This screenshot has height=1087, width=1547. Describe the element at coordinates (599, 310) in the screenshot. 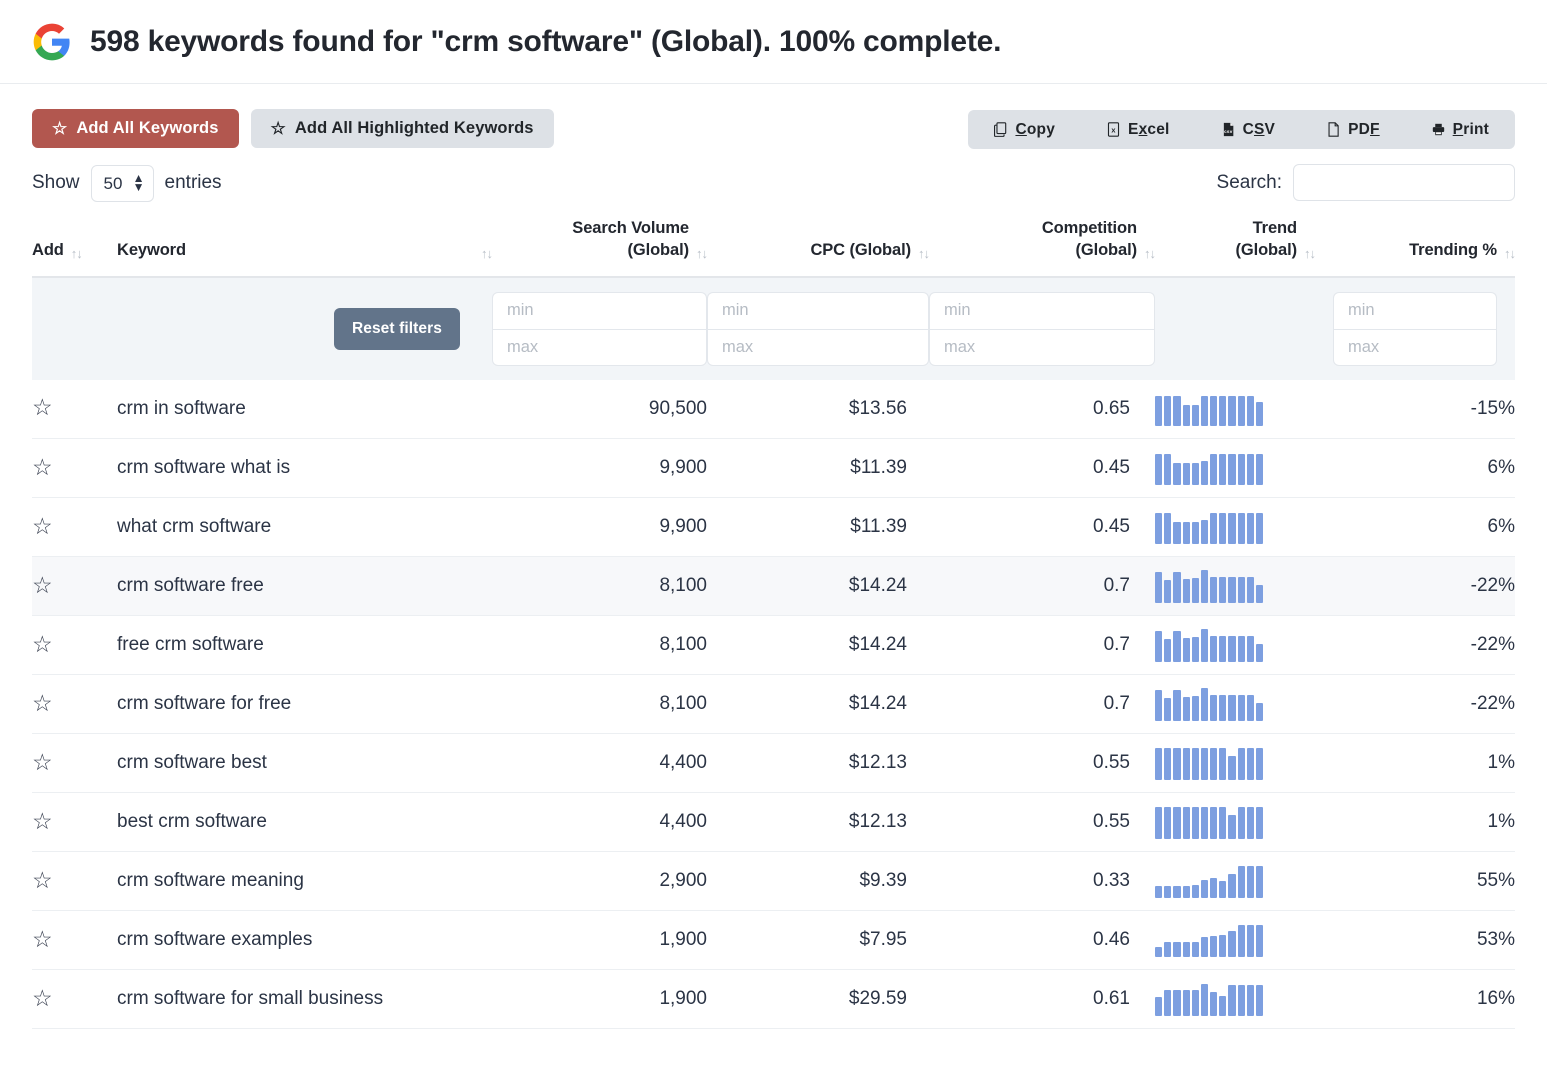

I see `search-volume-min-input` at that location.